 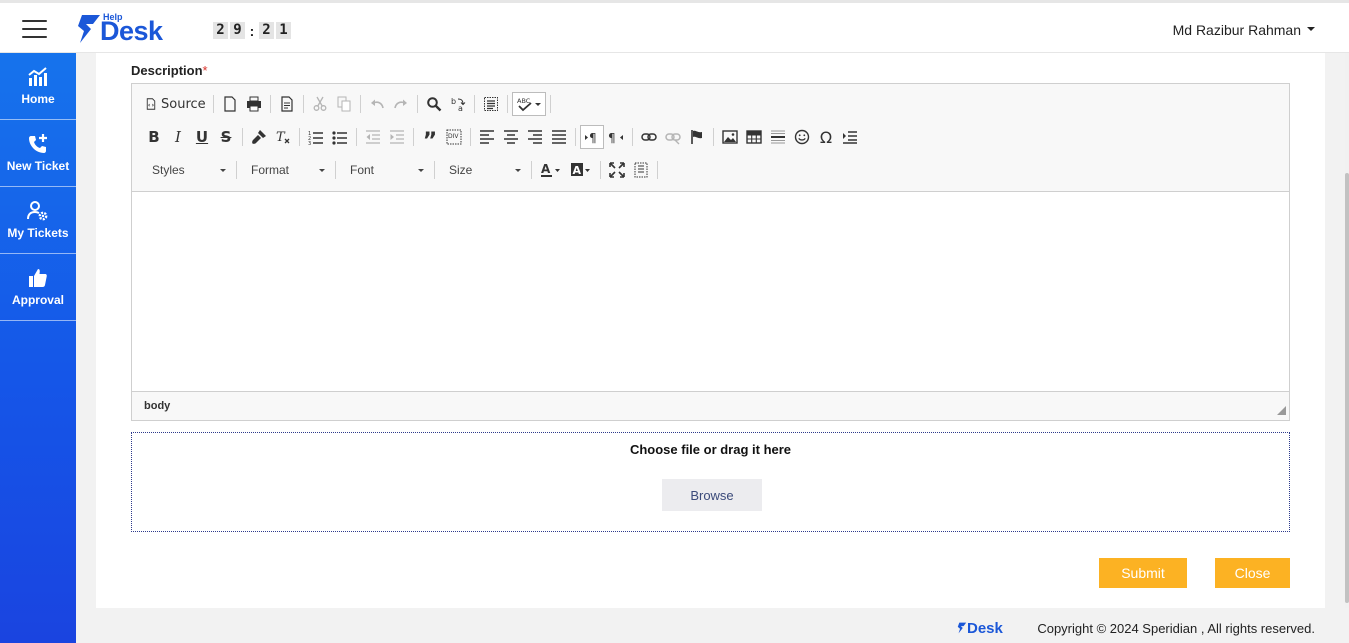 I want to click on remove-format-icon: T, so click(x=283, y=137).